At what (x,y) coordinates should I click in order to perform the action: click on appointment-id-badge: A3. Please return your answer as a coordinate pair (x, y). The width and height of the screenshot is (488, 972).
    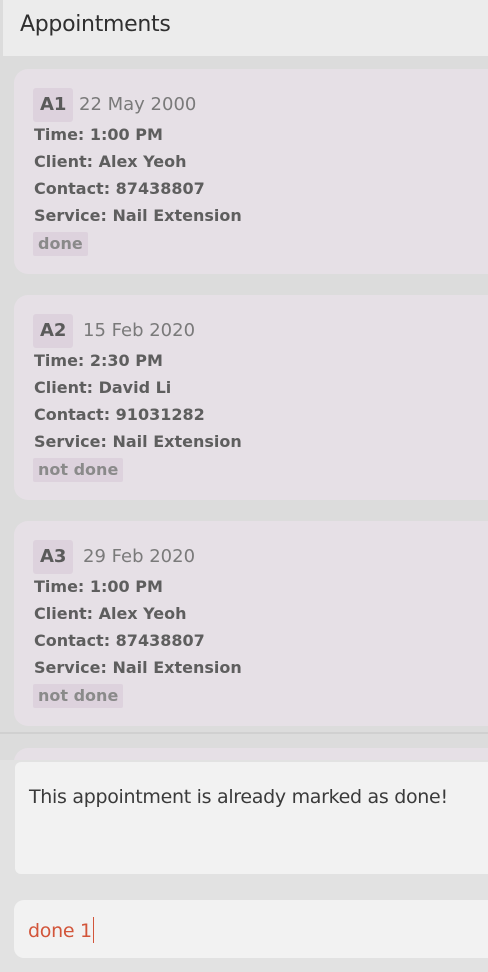
    Looking at the image, I should click on (53, 557).